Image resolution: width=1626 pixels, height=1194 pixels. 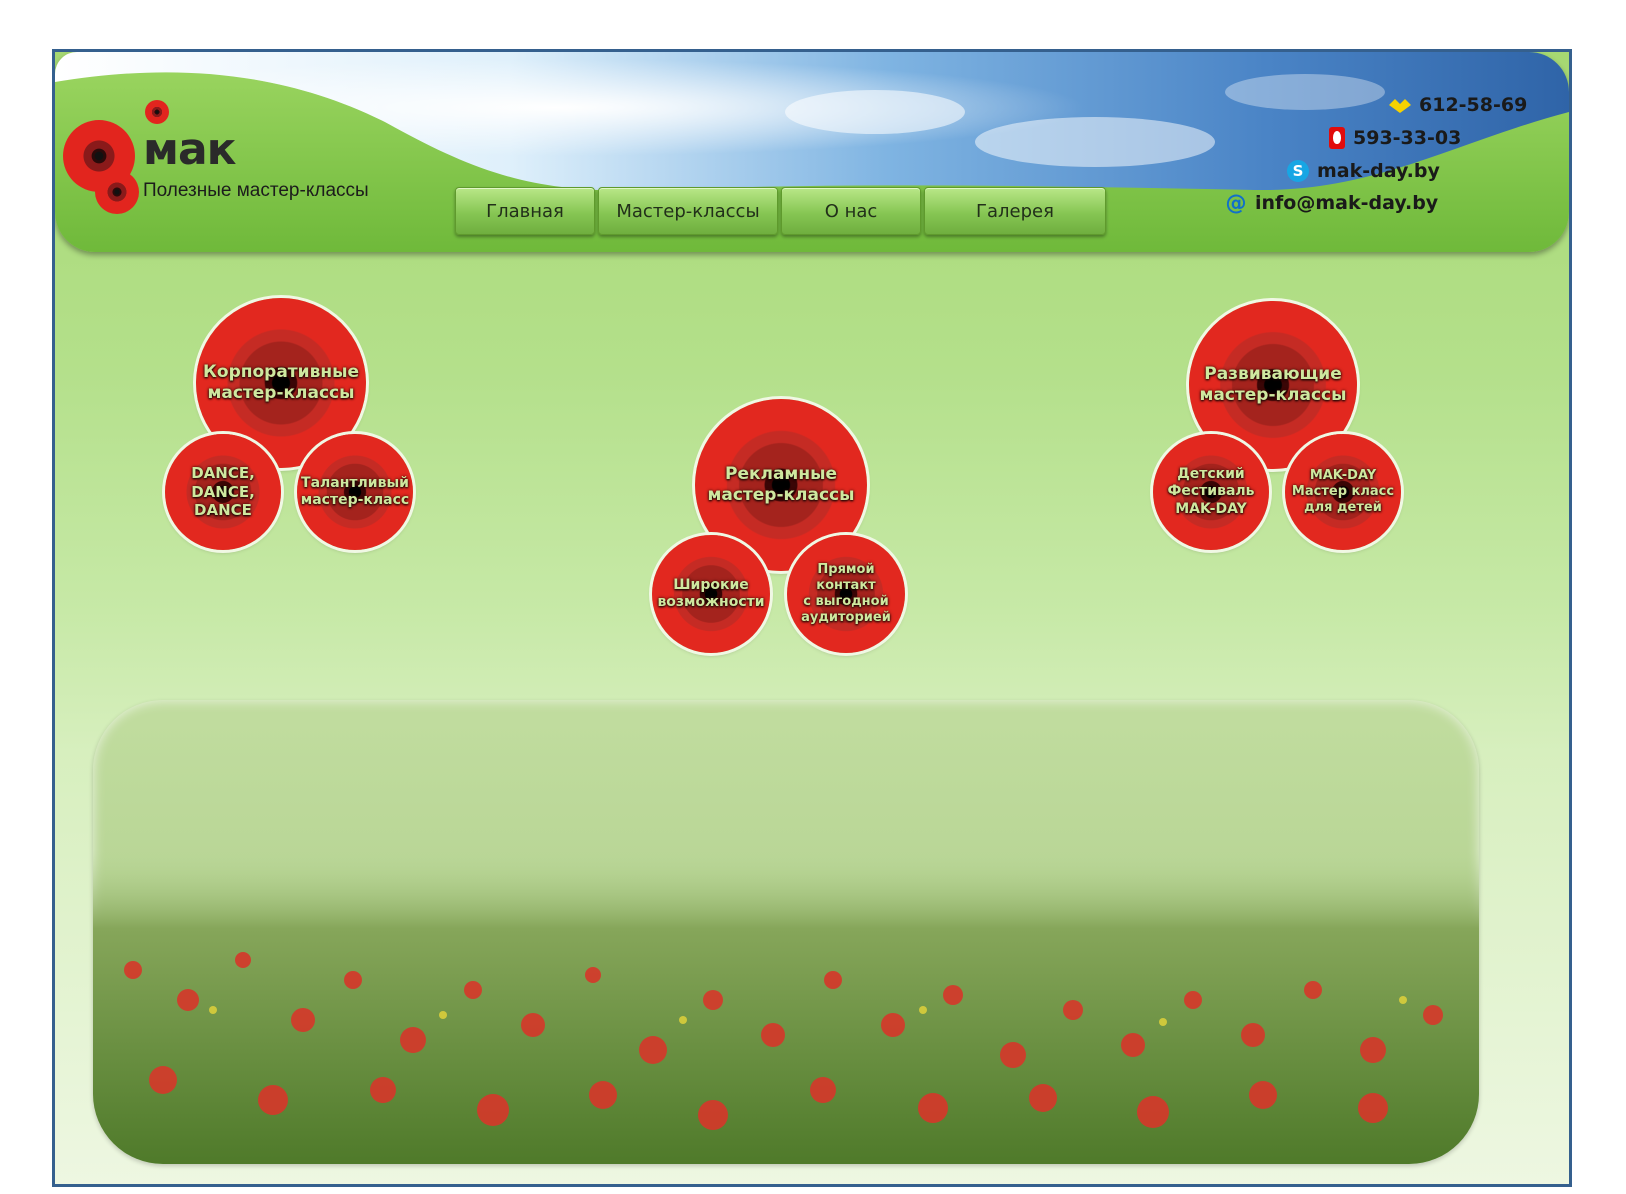 What do you see at coordinates (525, 211) in the screenshot?
I see `nav-home-button: Главная` at bounding box center [525, 211].